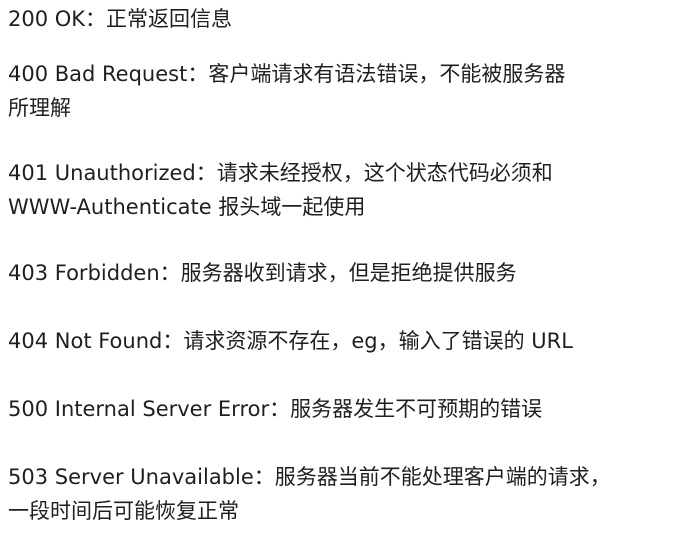 This screenshot has height=539, width=688. What do you see at coordinates (309, 477) in the screenshot?
I see `status-503-text-line-1: 503 Server Unavailable：服务器当前不能处理客户端的请求，` at bounding box center [309, 477].